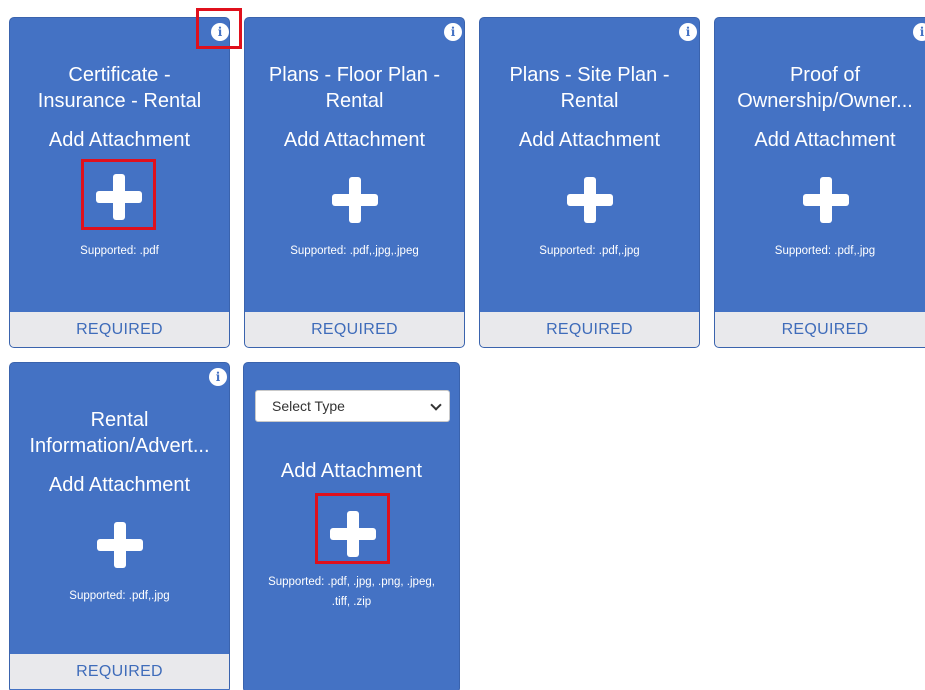  What do you see at coordinates (119, 101) in the screenshot?
I see `card-title-line: Insurance - Rental` at bounding box center [119, 101].